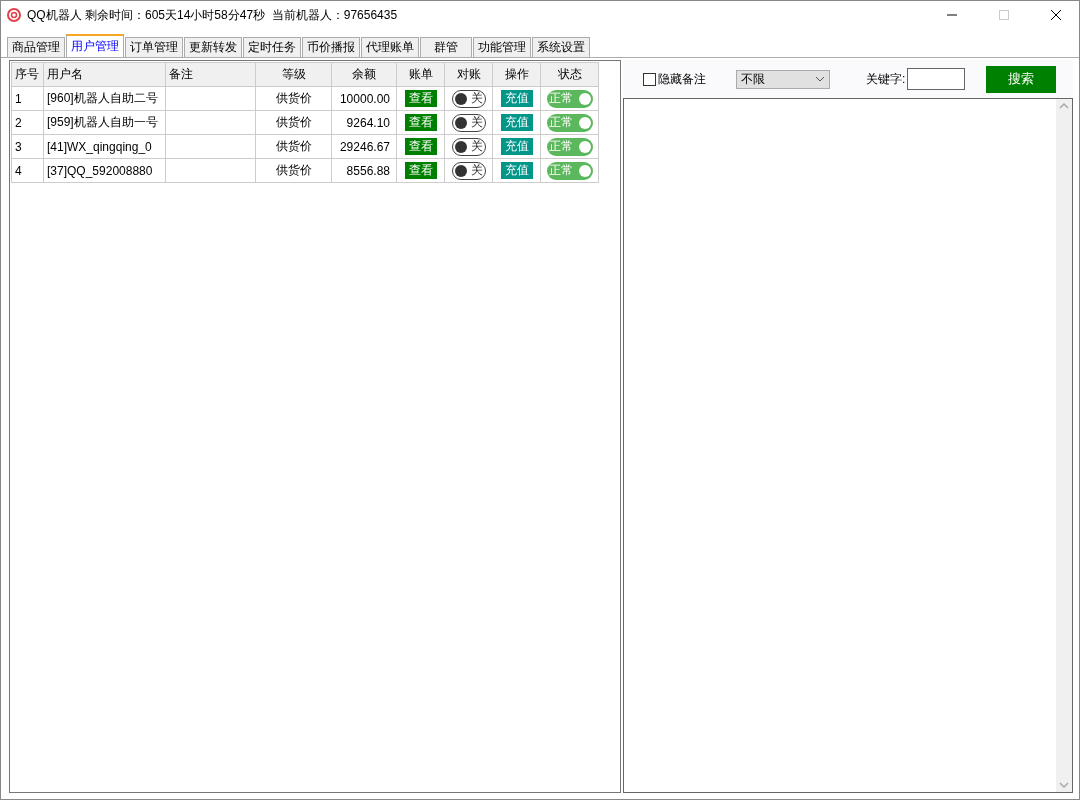  What do you see at coordinates (390, 47) in the screenshot?
I see `tab: 代理账单` at bounding box center [390, 47].